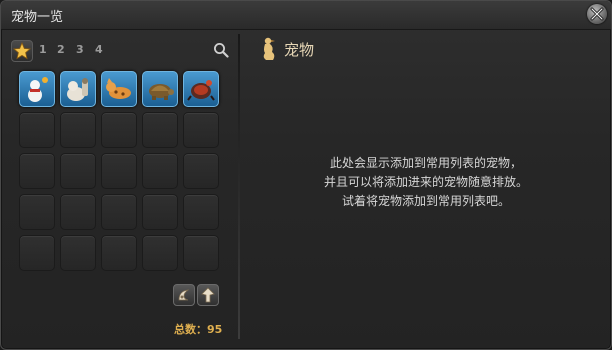 This screenshot has width=612, height=350. I want to click on summon-button, so click(208, 295).